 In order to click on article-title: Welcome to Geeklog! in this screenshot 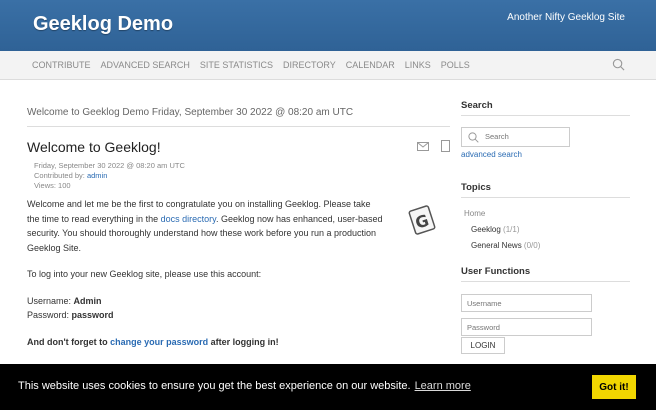, I will do `click(94, 147)`.